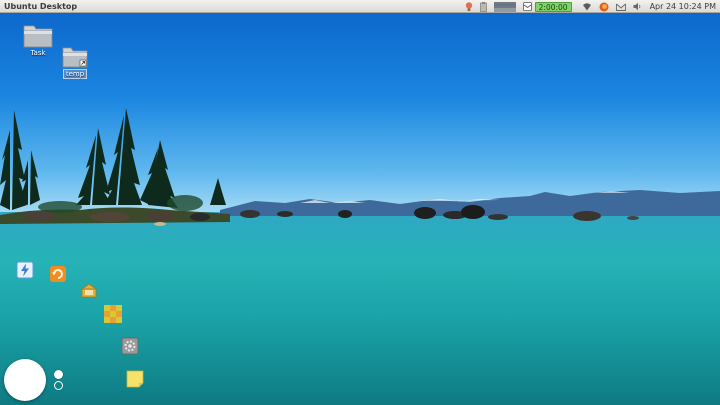 Image resolution: width=720 pixels, height=405 pixels. I want to click on folder-icon, so click(38, 36).